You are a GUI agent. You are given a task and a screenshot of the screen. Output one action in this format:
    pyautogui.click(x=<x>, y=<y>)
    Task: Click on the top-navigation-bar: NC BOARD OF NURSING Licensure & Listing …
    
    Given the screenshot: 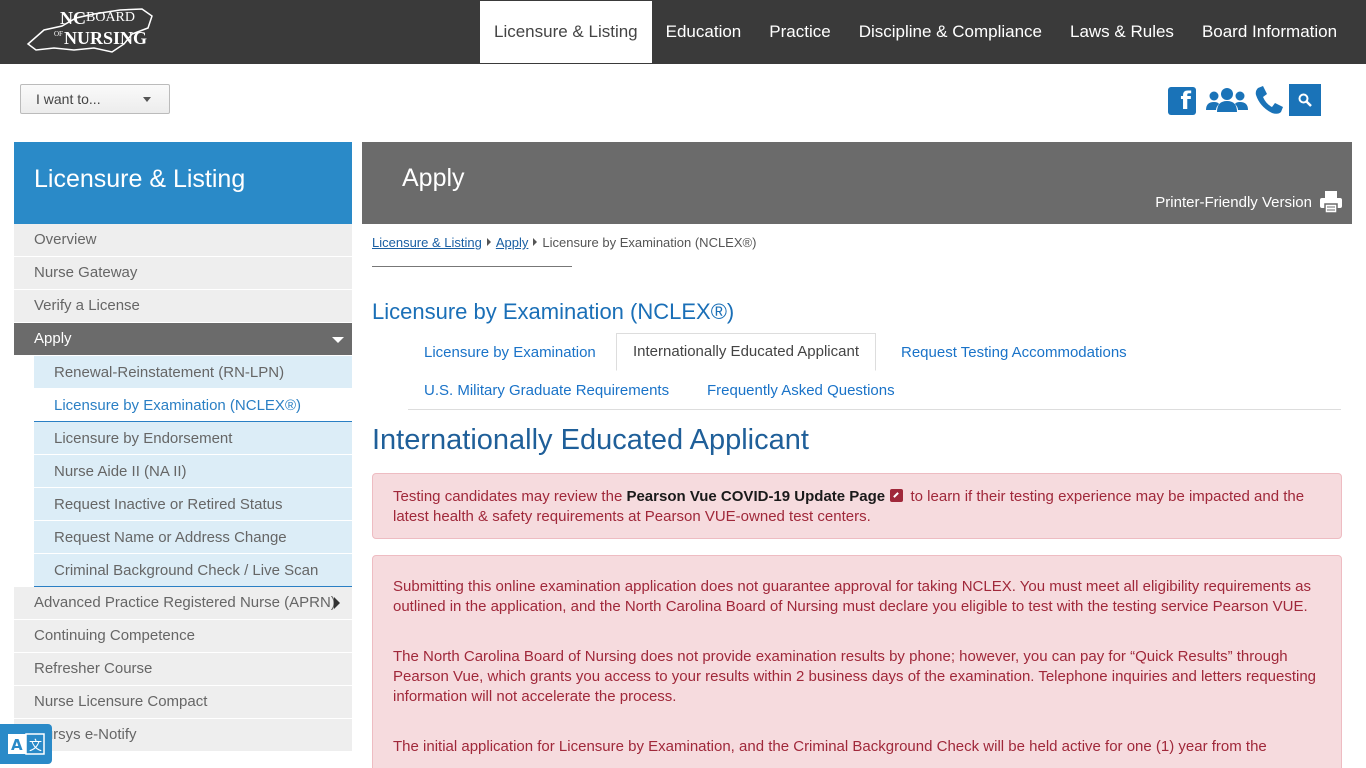 What is the action you would take?
    pyautogui.click(x=683, y=32)
    